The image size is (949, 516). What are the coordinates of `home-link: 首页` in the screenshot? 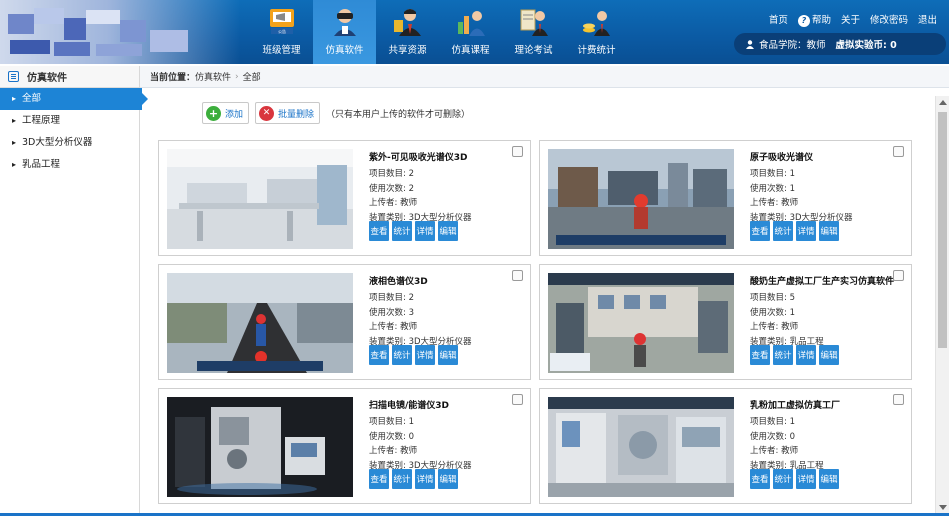 It's located at (778, 19).